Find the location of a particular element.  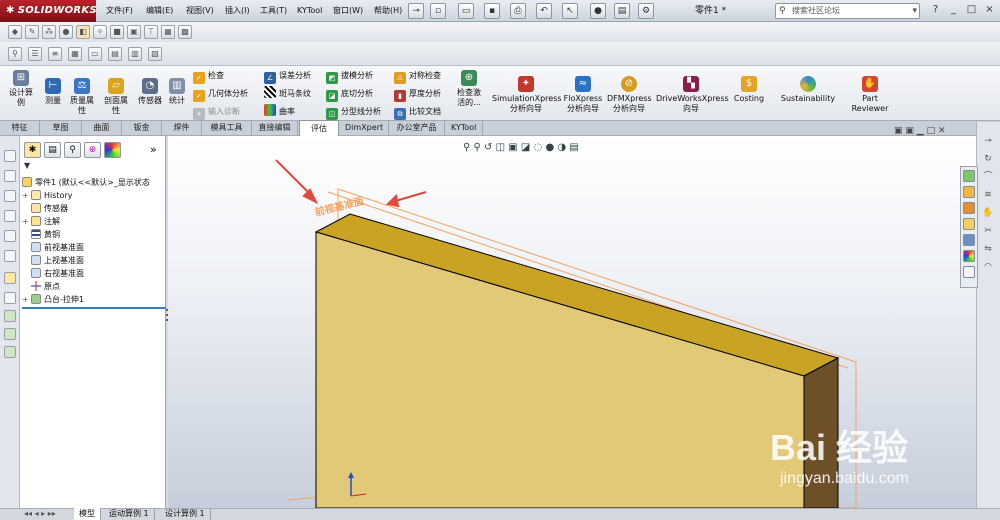

tab-motion-study-1: 运动算例 1 is located at coordinates (129, 514).